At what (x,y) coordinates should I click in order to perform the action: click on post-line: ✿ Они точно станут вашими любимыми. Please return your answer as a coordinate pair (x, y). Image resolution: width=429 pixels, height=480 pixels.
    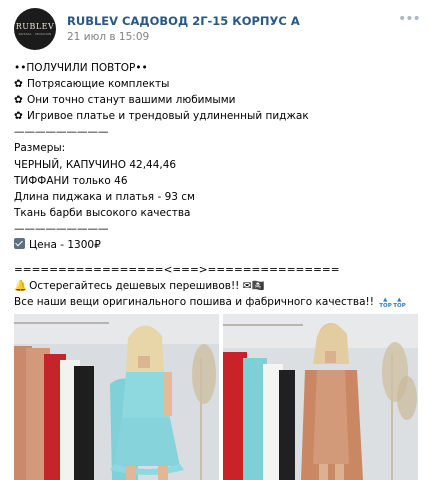
    Looking at the image, I should click on (216, 100).